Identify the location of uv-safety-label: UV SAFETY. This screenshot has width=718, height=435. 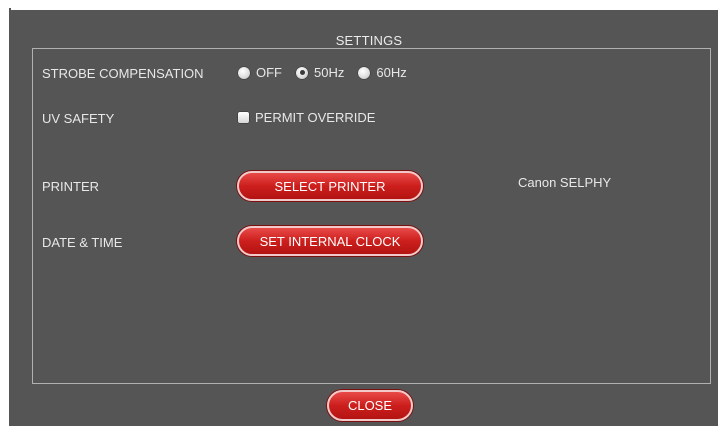
(78, 118).